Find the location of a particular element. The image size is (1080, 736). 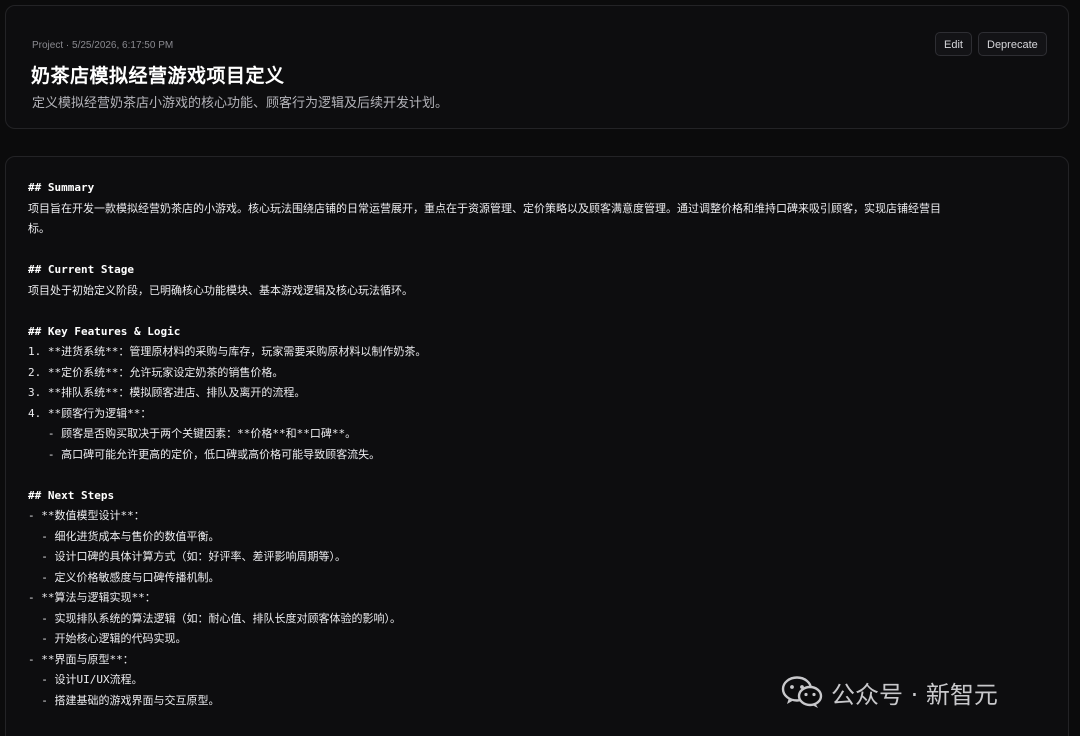

document-line: - 高口碑可能允许更高的定价，低口碑或高价格可能导致顾客流失。 is located at coordinates (204, 454).